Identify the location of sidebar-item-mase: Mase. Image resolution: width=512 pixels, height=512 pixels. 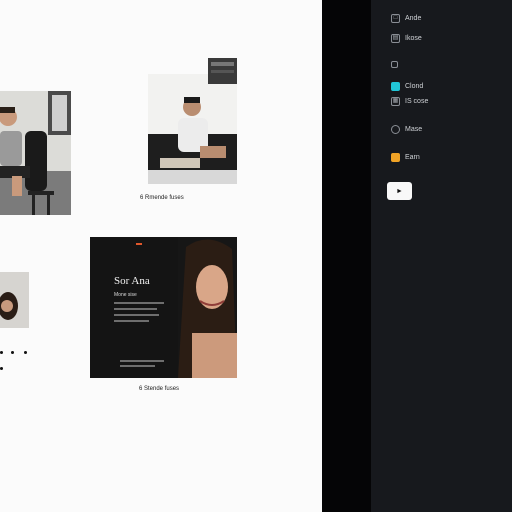
(406, 129).